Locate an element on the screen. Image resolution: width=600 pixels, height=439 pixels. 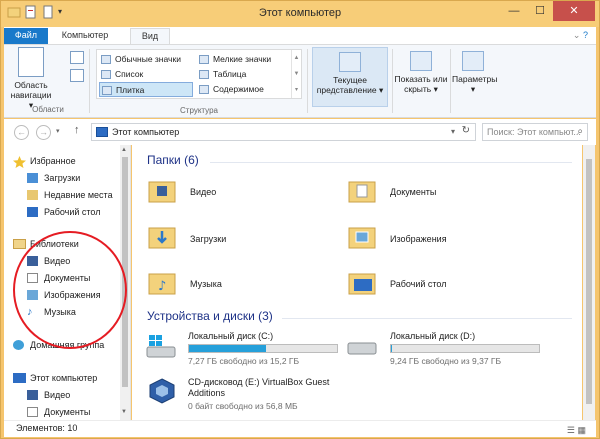
star-icon is located at coordinates (19, 162).